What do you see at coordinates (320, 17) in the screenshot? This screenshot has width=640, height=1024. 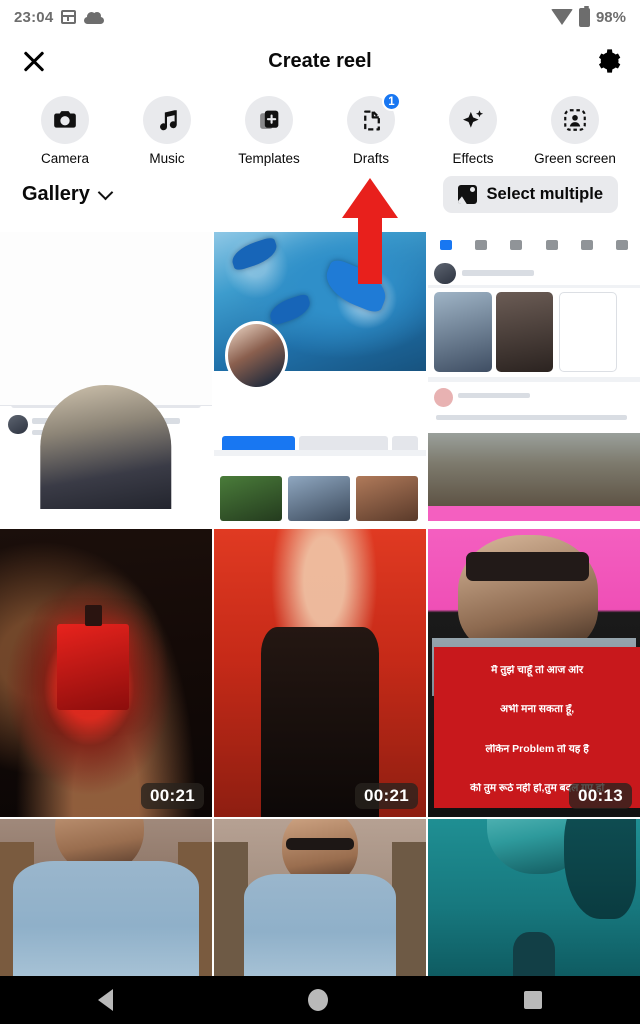 I see `status-bar: 23:04 98%` at bounding box center [320, 17].